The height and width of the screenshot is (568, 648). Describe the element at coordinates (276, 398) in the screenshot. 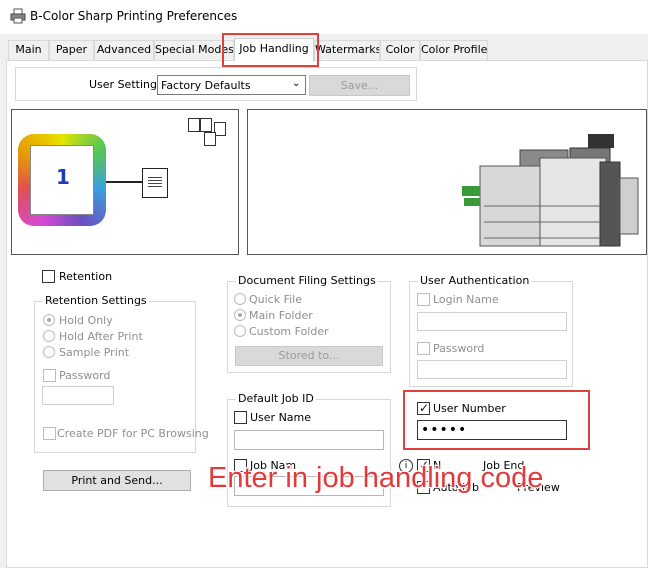

I see `default-job-id-title: Default Job ID` at that location.